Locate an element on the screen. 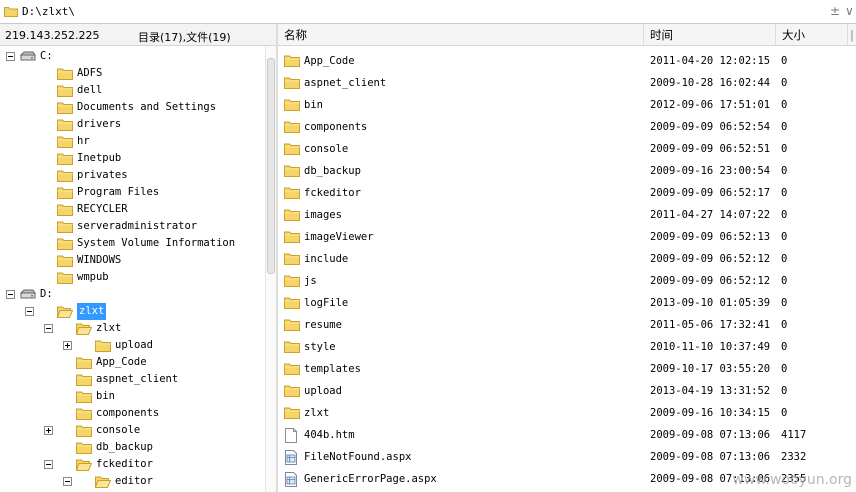 Image resolution: width=856 pixels, height=492 pixels. file-row: bin 2012-09-06 17:51:01 0 is located at coordinates (567, 105).